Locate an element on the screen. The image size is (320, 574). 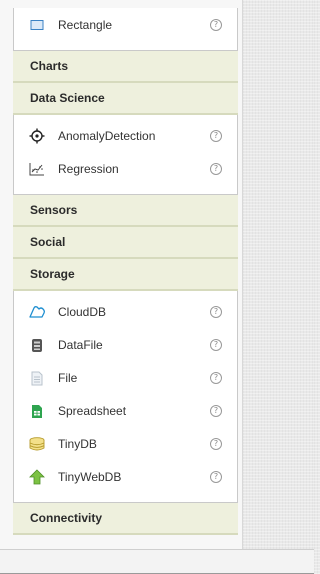
palette-item-regression: Regression ? is located at coordinates (125, 168).